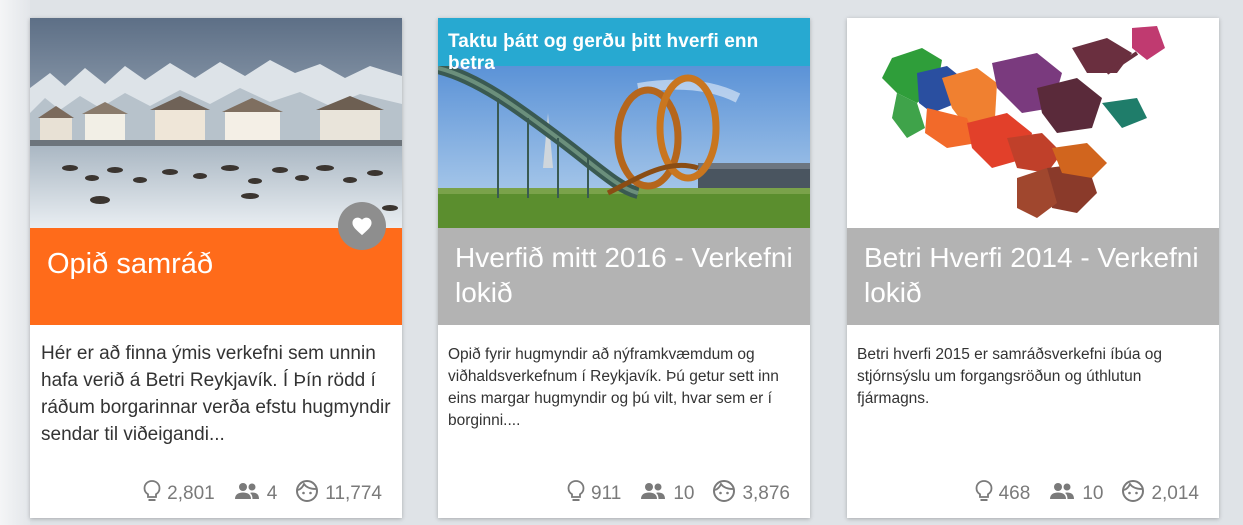 This screenshot has width=1243, height=525. Describe the element at coordinates (1014, 493) in the screenshot. I see `idea-count-value: 468` at that location.